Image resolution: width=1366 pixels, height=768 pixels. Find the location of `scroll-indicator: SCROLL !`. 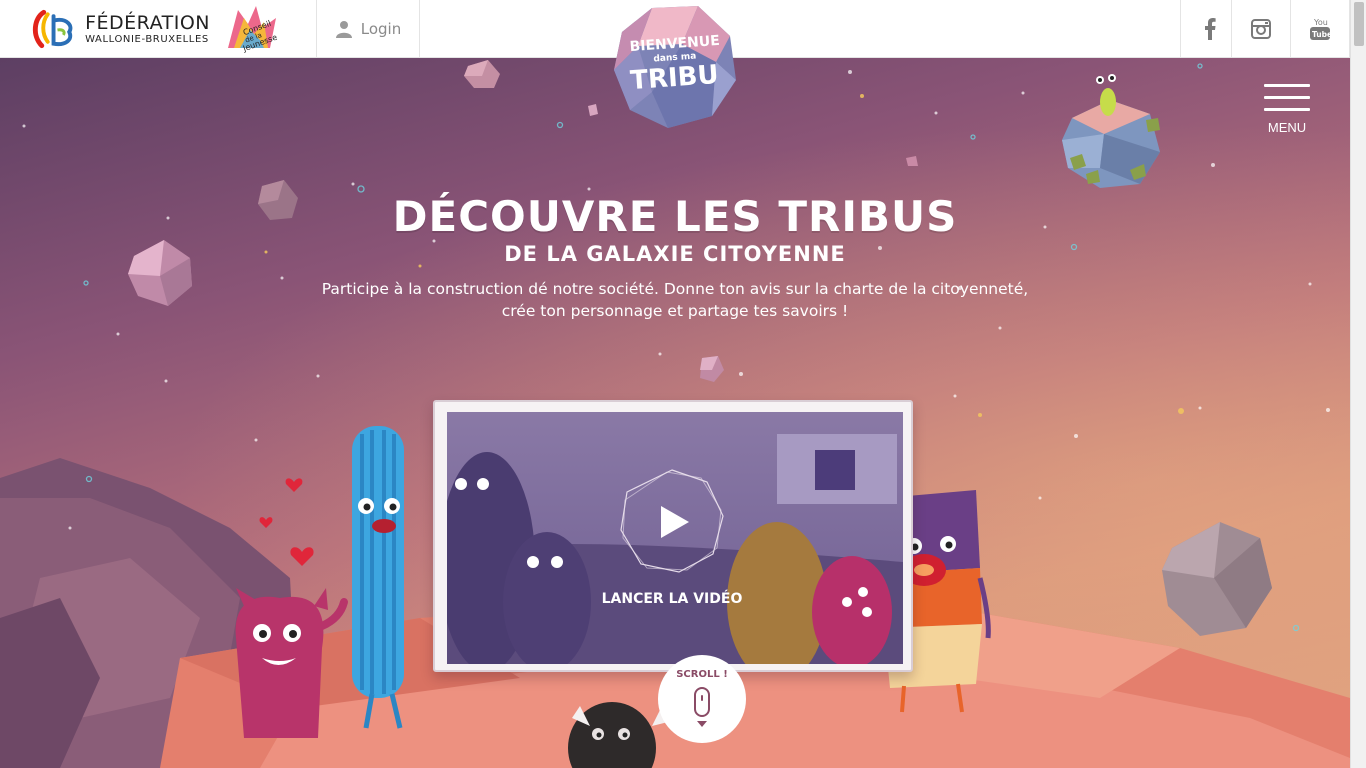

scroll-indicator: SCROLL ! is located at coordinates (702, 699).